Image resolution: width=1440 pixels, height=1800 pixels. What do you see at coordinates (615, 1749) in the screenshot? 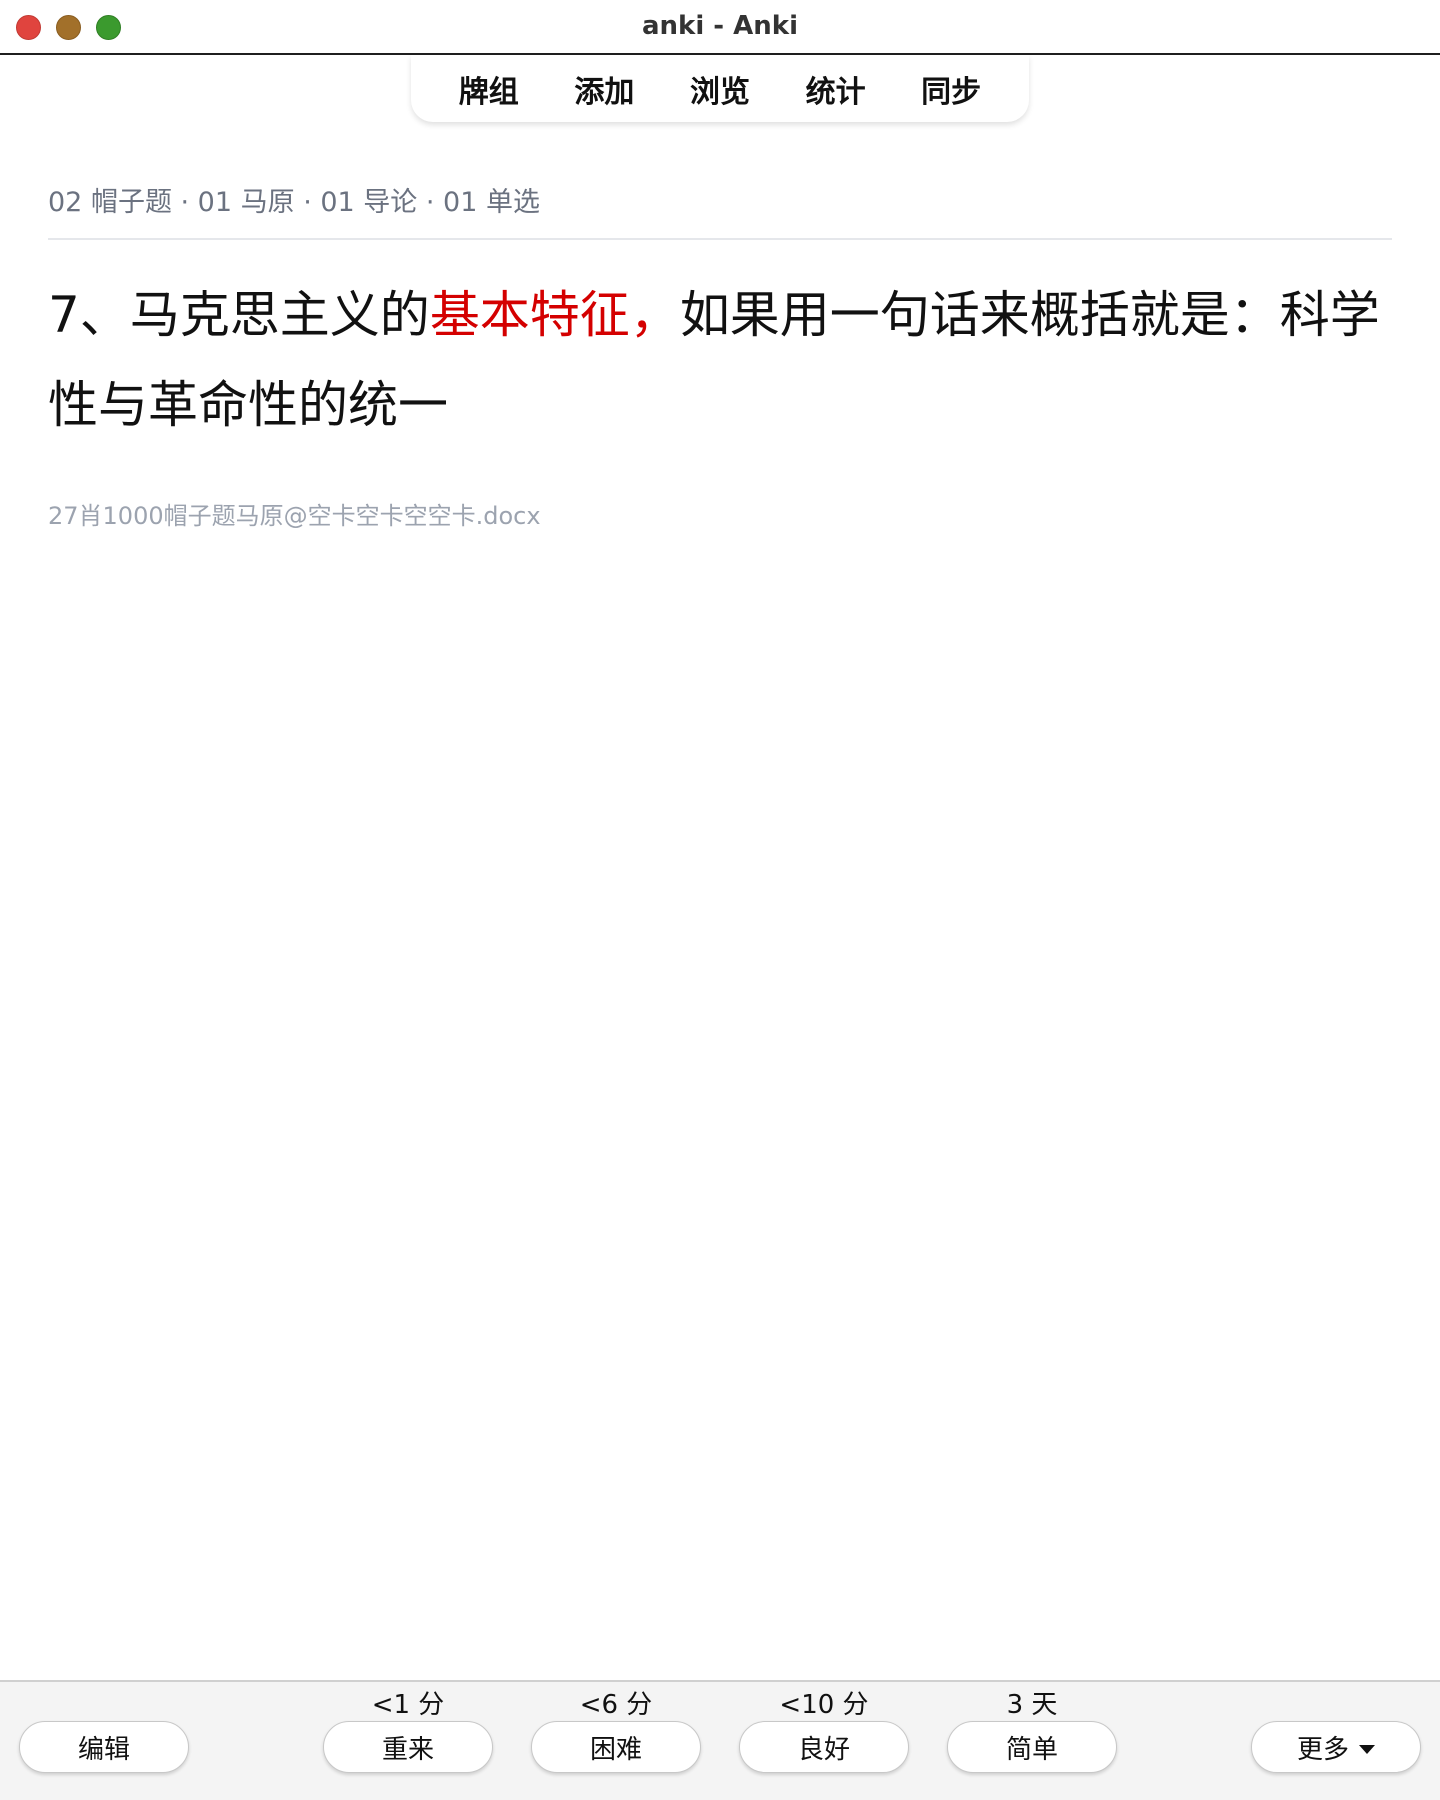
I see `hard-button-label: 困难` at bounding box center [615, 1749].